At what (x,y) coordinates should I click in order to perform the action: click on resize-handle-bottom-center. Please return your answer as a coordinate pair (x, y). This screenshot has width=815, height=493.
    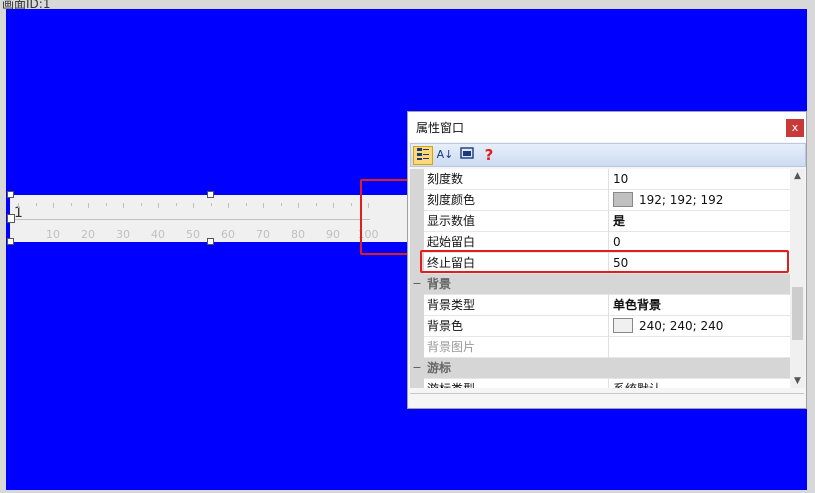
    Looking at the image, I should click on (210, 241).